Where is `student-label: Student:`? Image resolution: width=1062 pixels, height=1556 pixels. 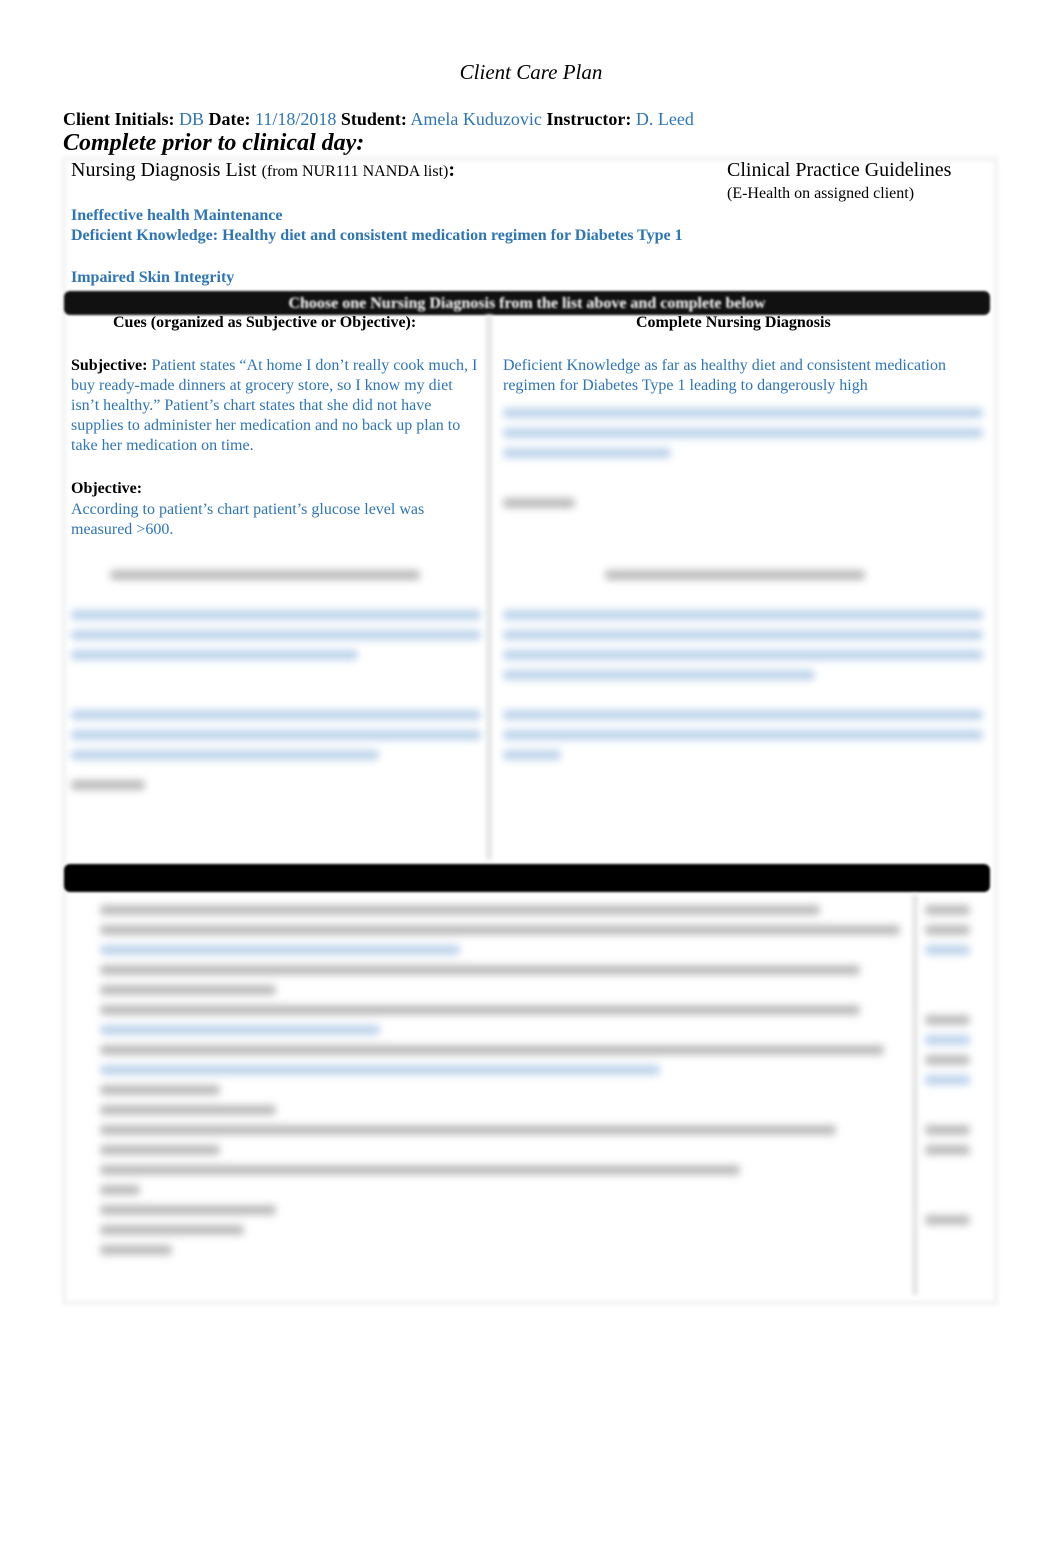
student-label: Student: is located at coordinates (373, 119).